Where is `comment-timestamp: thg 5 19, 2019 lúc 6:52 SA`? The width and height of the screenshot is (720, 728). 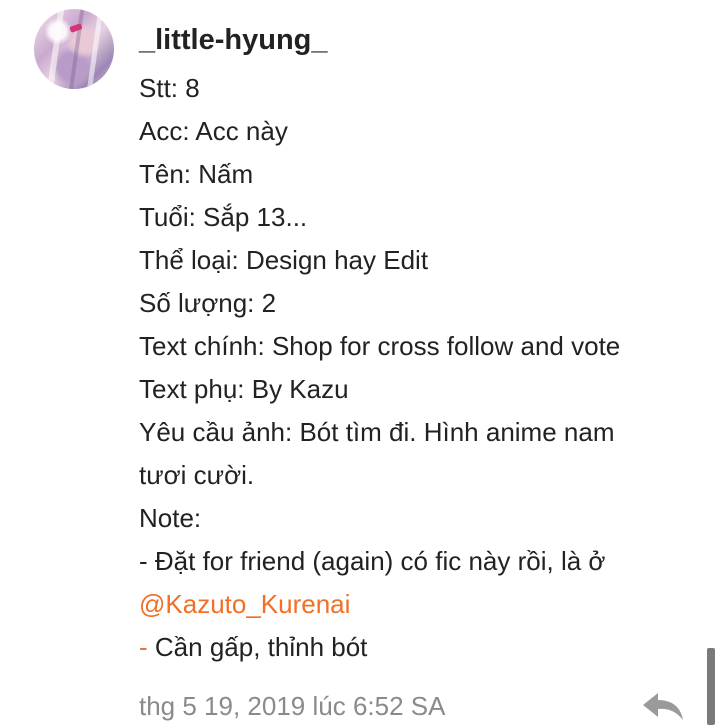 comment-timestamp: thg 5 19, 2019 lúc 6:52 SA is located at coordinates (292, 706).